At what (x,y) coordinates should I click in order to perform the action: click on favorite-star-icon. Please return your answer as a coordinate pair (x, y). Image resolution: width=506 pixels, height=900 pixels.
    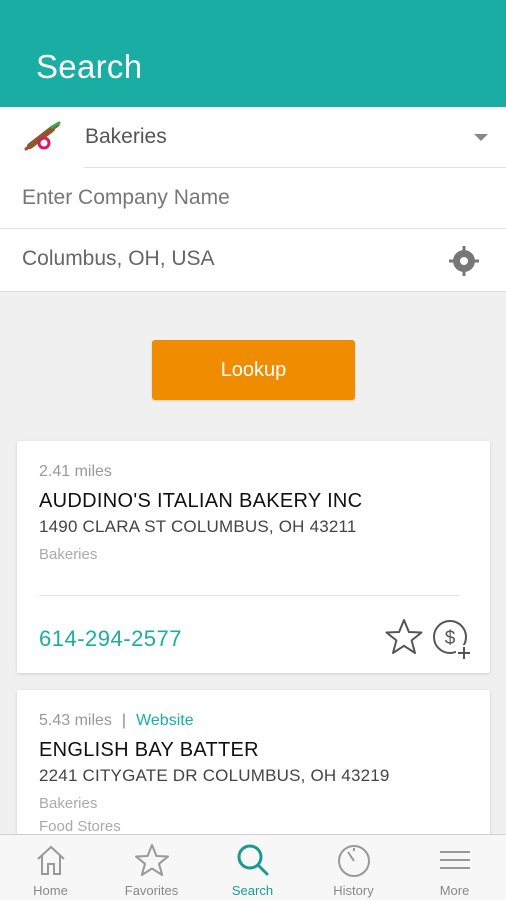
    Looking at the image, I should click on (404, 637).